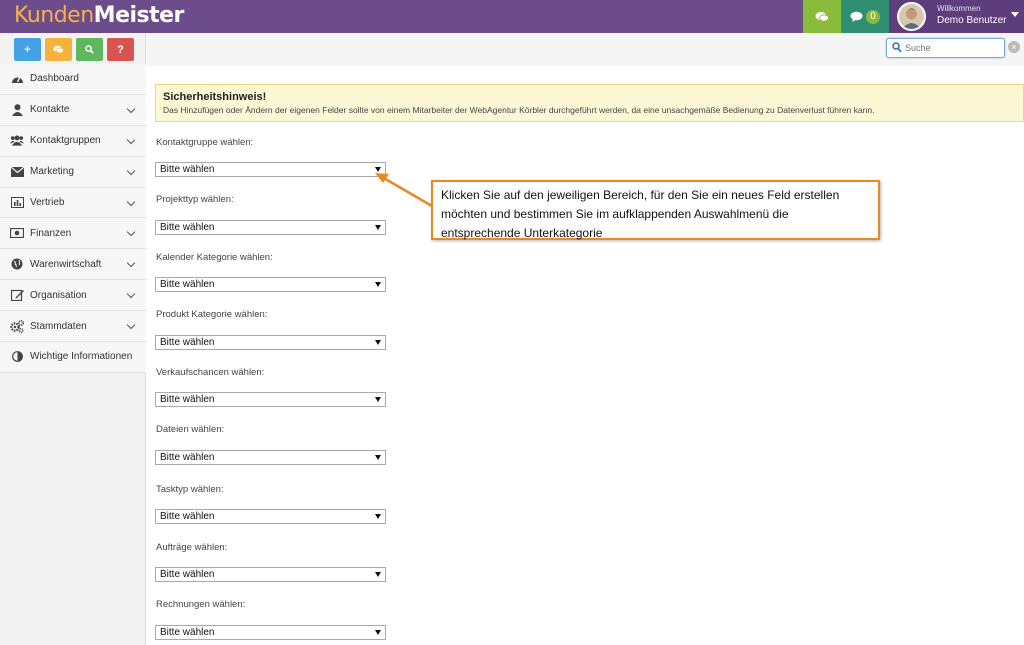  Describe the element at coordinates (17, 233) in the screenshot. I see `money-icon` at that location.